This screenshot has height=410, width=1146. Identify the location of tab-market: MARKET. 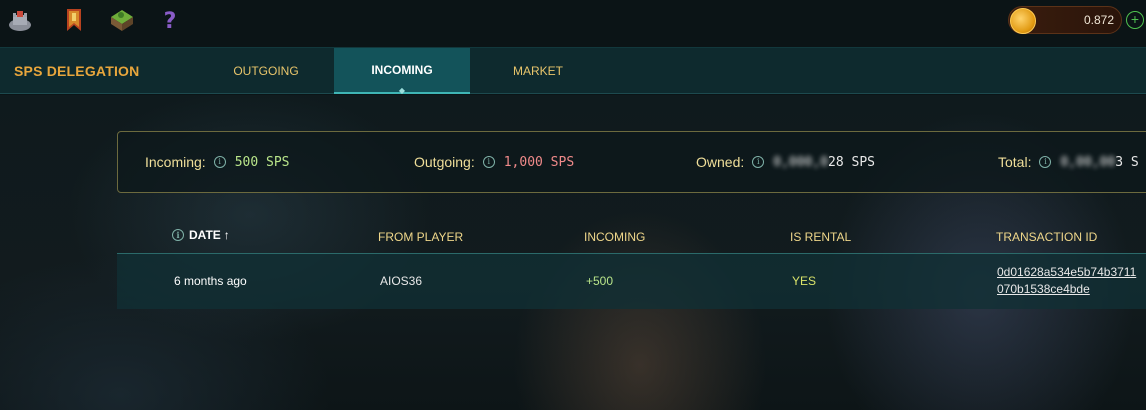
(538, 71).